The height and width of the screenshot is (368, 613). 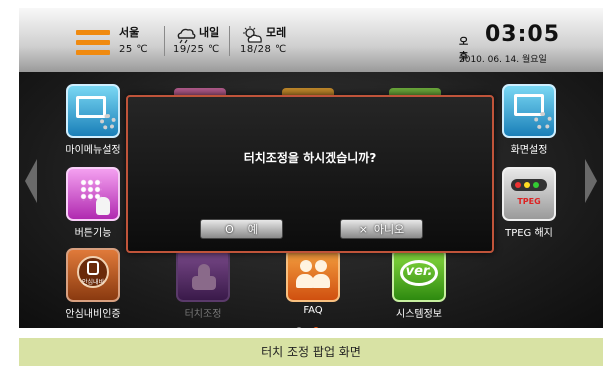 I want to click on lock-badge-text: 안심내비, so click(x=93, y=282).